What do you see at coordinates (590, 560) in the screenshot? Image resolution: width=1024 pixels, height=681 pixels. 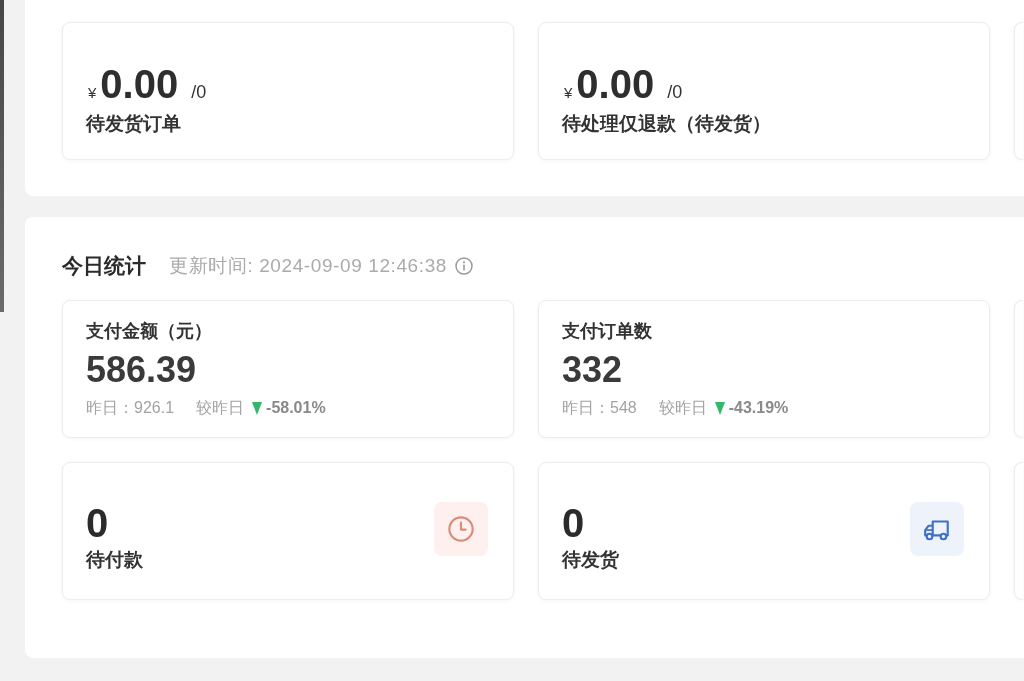 I see `counter-label: 待发货` at bounding box center [590, 560].